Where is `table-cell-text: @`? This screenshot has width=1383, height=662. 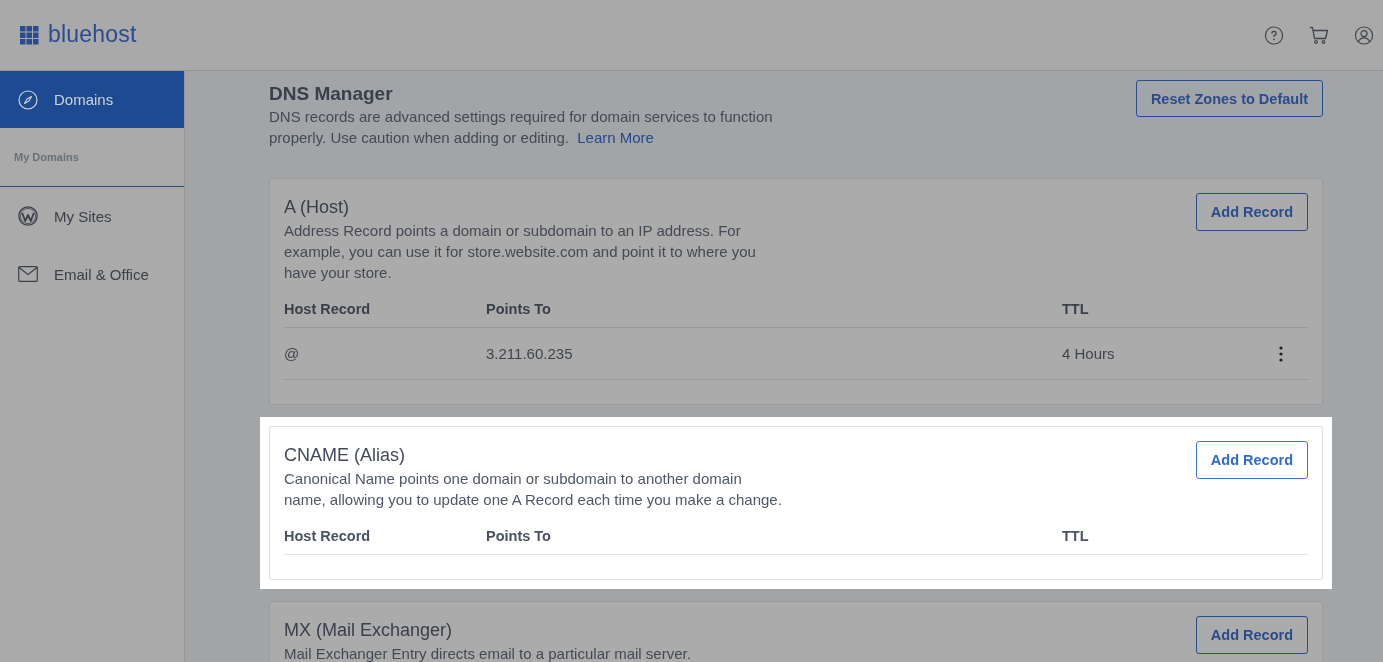 table-cell-text: @ is located at coordinates (292, 354).